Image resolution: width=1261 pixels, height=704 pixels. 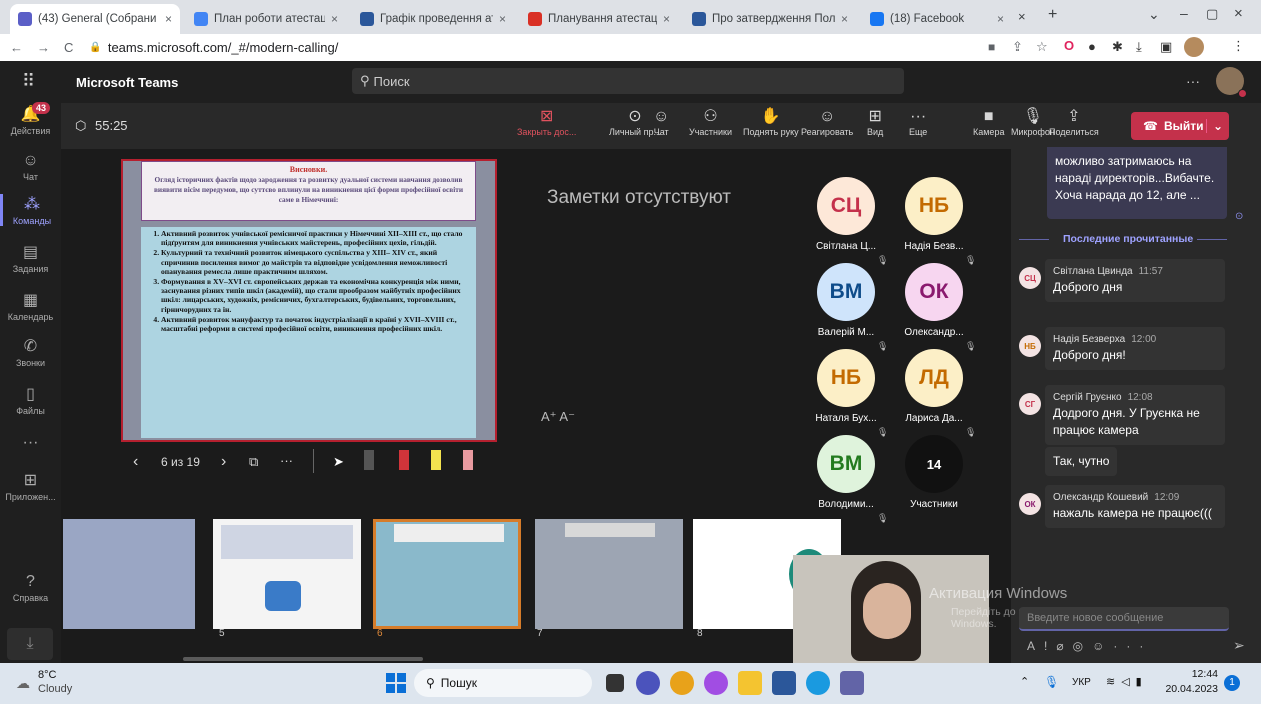 I want to click on close-window-icon: ×, so click(x=1238, y=13).